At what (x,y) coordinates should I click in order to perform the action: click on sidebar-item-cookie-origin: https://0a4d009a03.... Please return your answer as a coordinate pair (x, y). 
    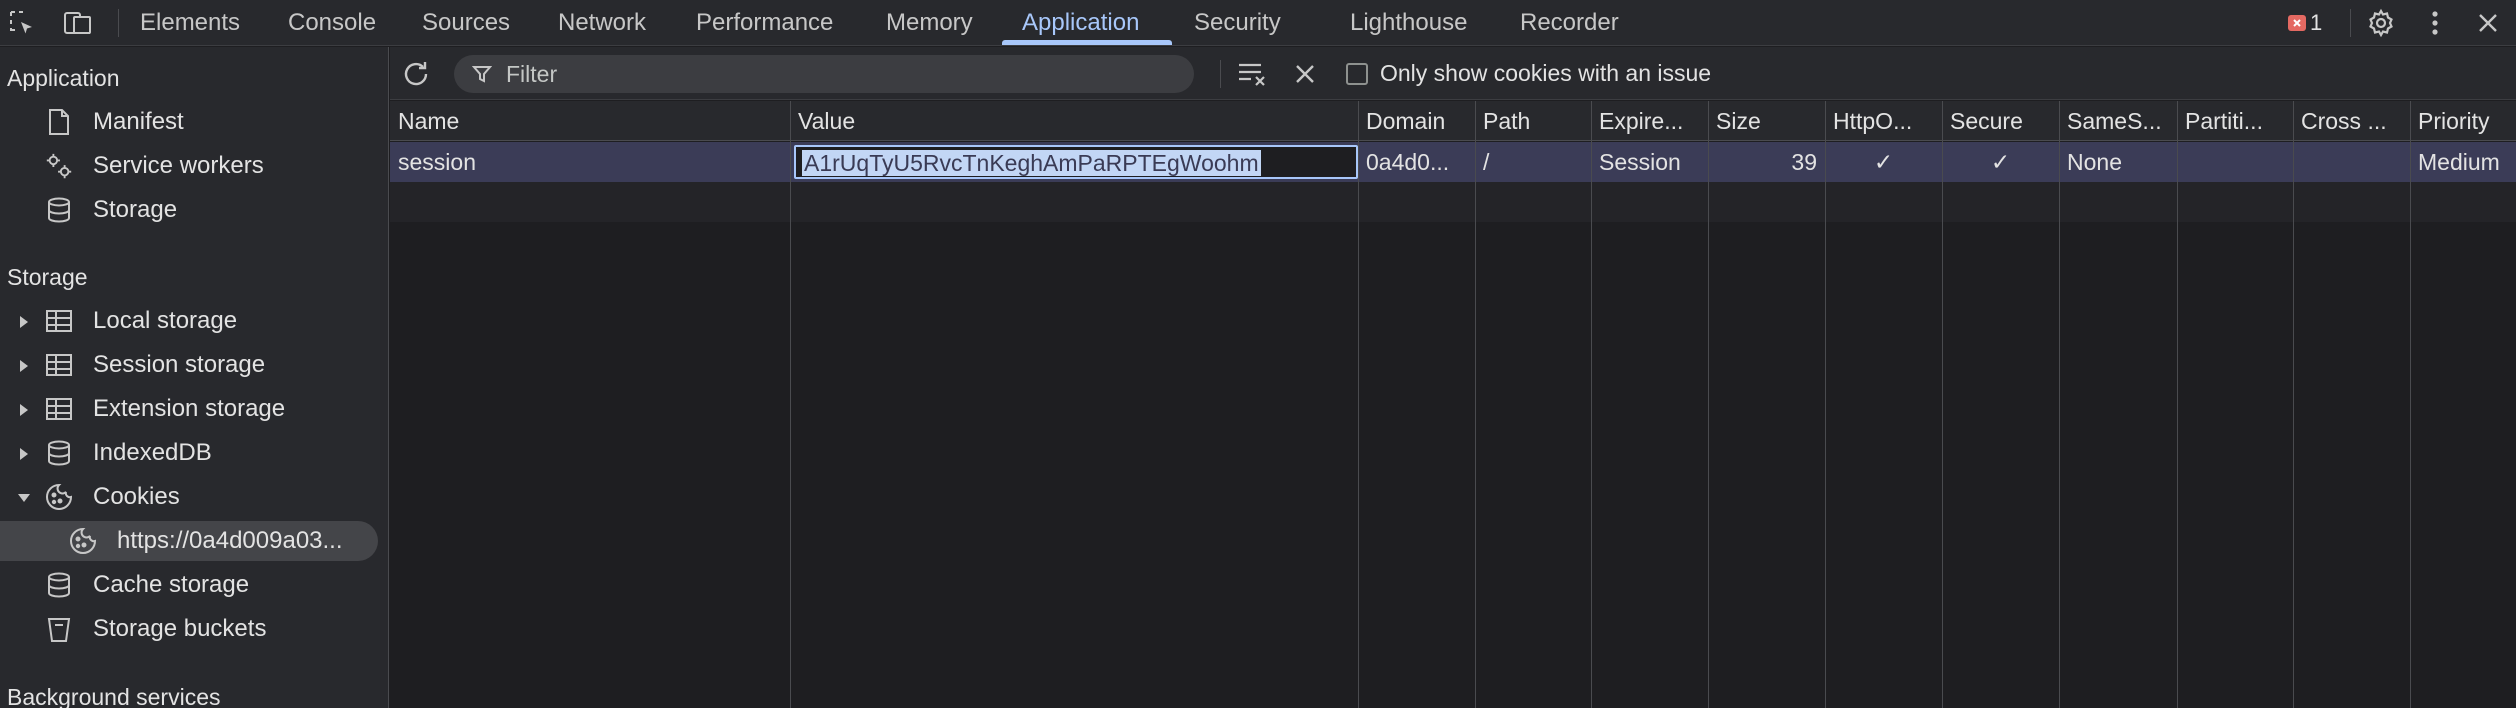
    Looking at the image, I should click on (189, 541).